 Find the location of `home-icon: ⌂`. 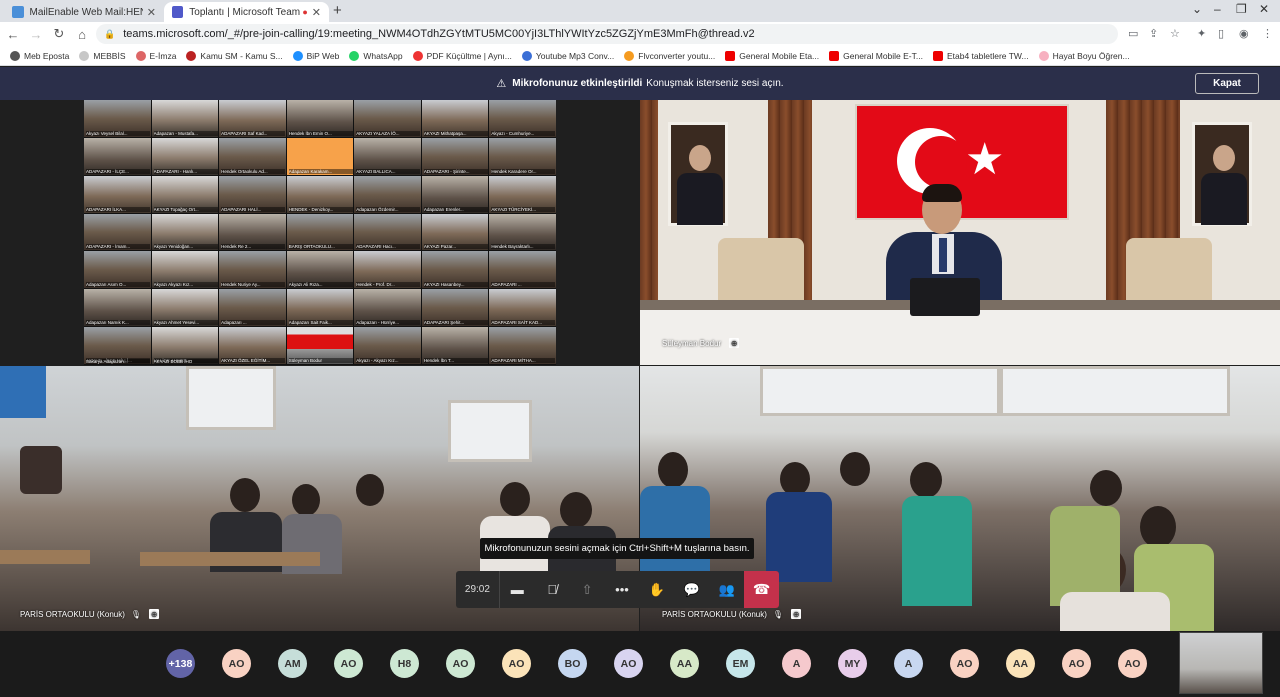

home-icon: ⌂ is located at coordinates (82, 34).